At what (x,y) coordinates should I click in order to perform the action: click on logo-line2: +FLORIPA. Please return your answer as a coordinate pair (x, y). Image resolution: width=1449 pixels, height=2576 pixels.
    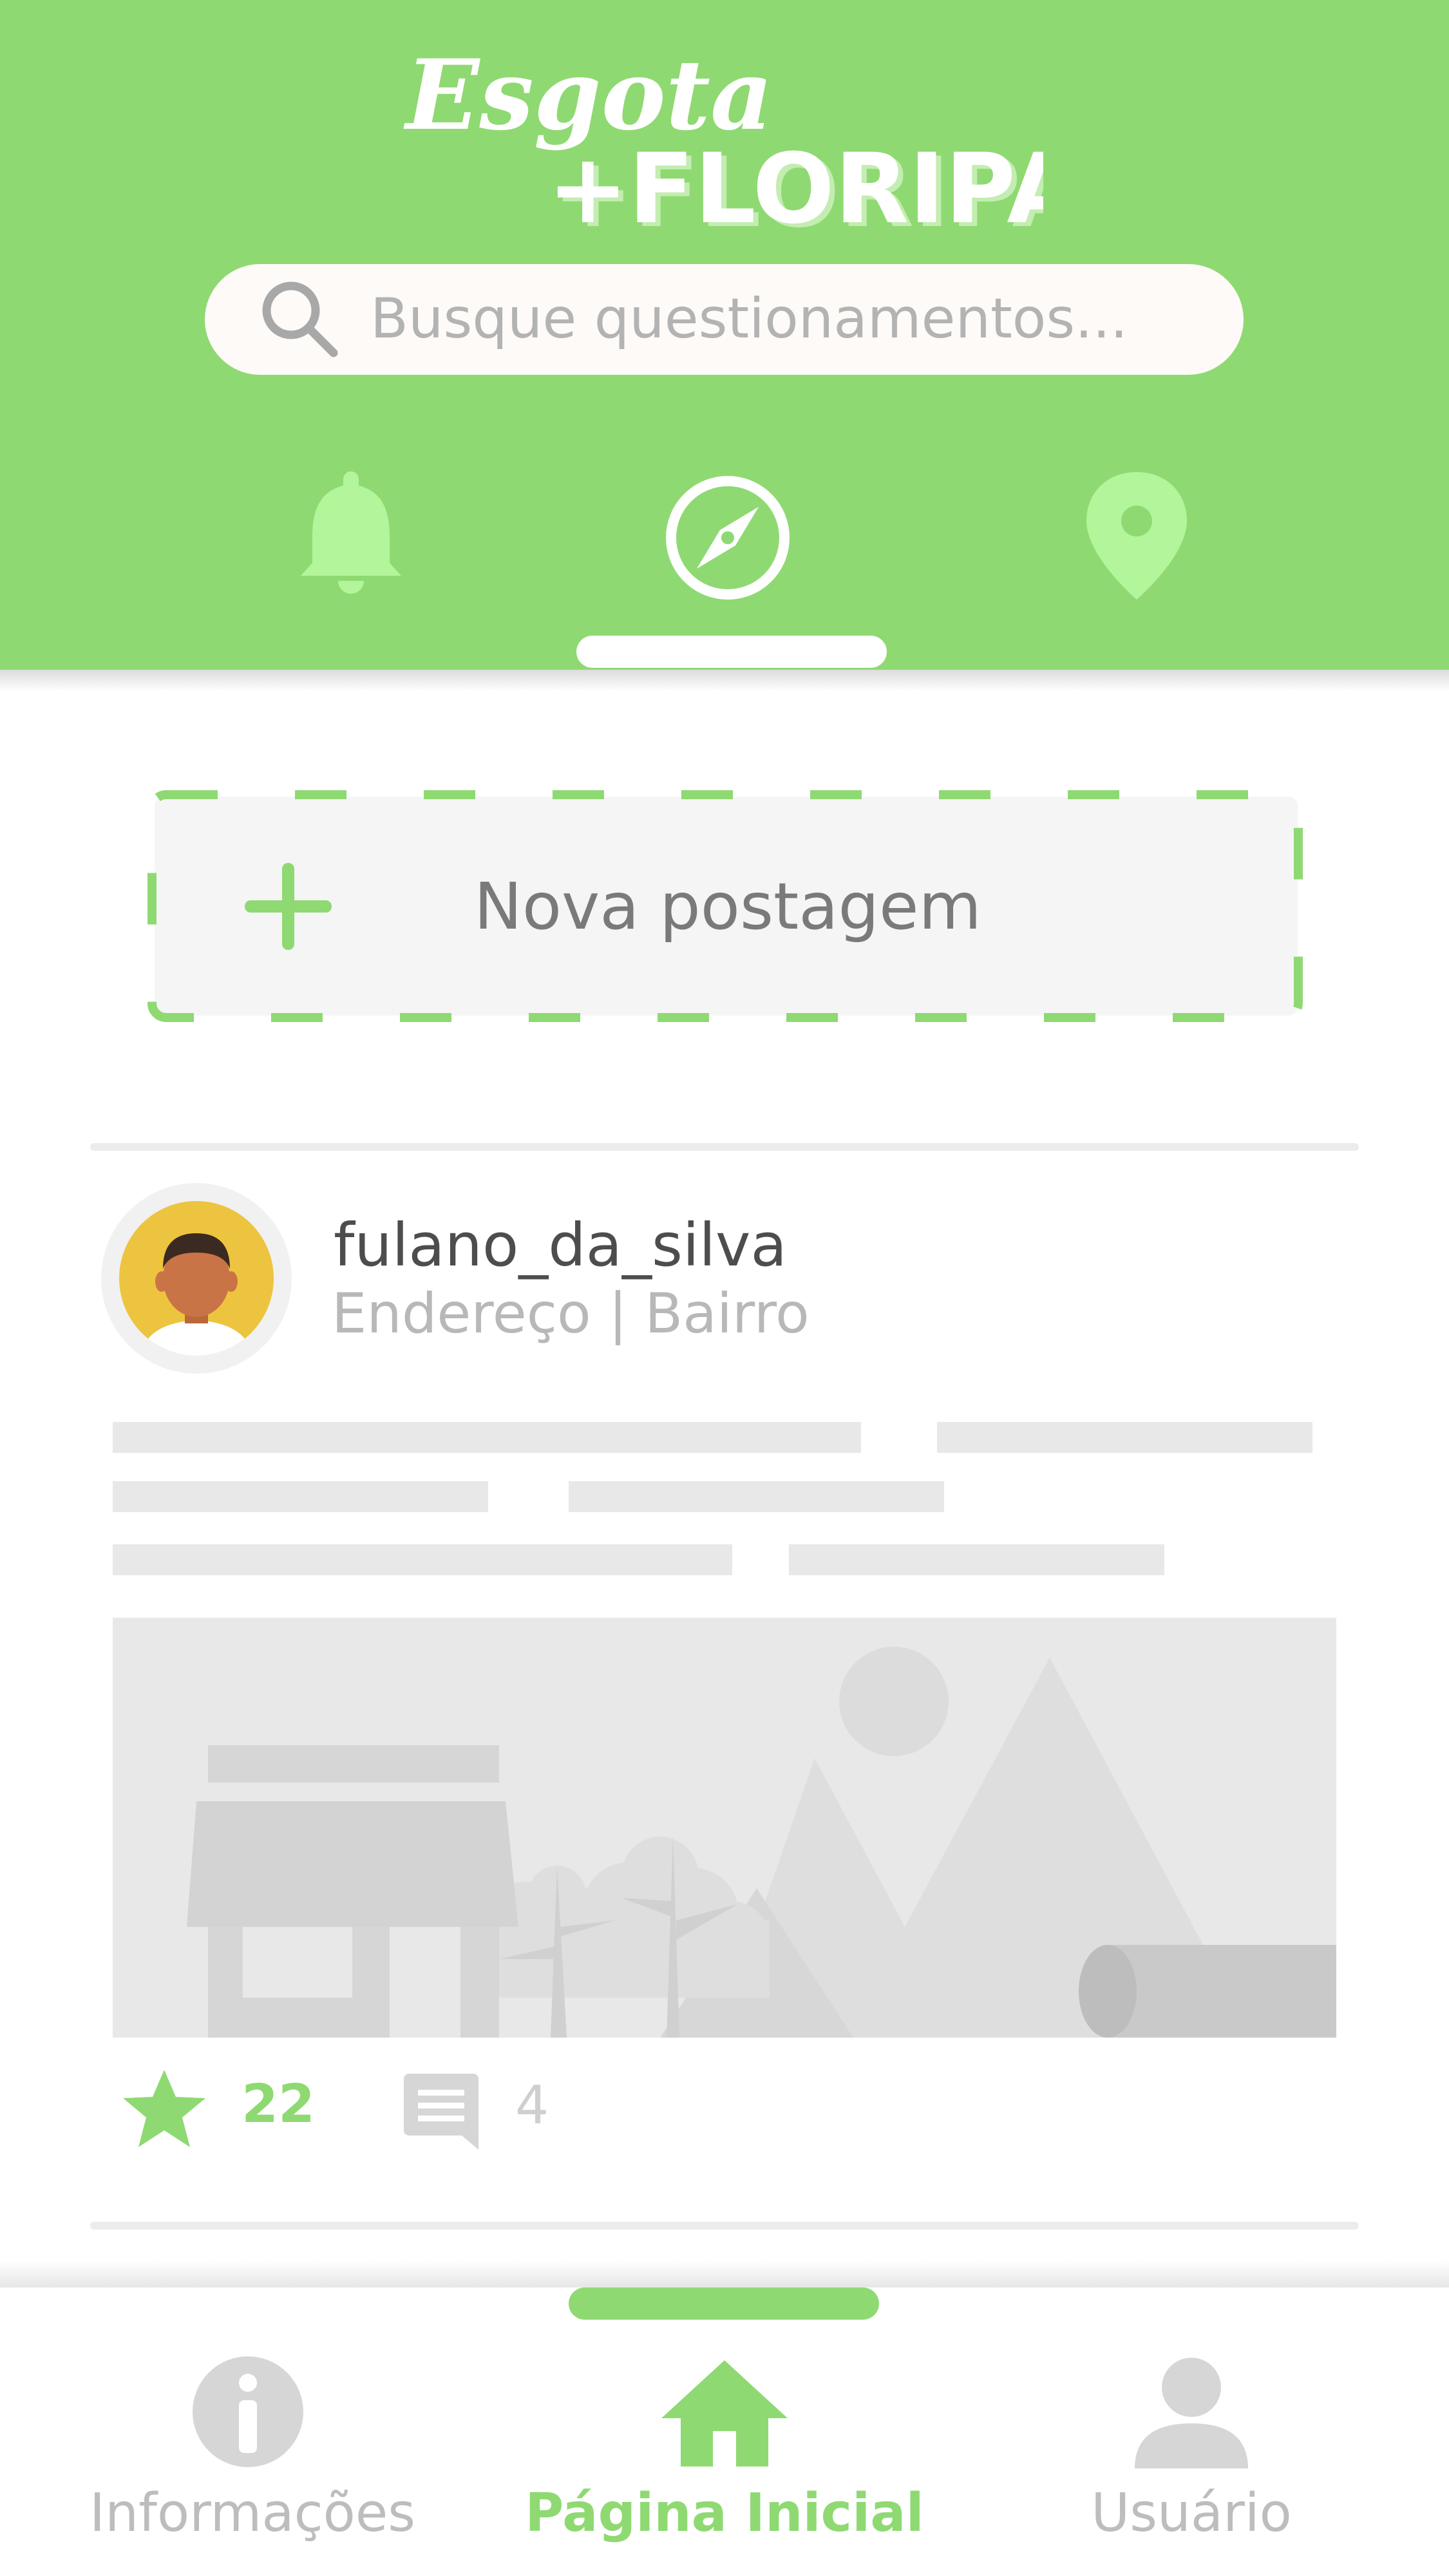
    Looking at the image, I should click on (795, 189).